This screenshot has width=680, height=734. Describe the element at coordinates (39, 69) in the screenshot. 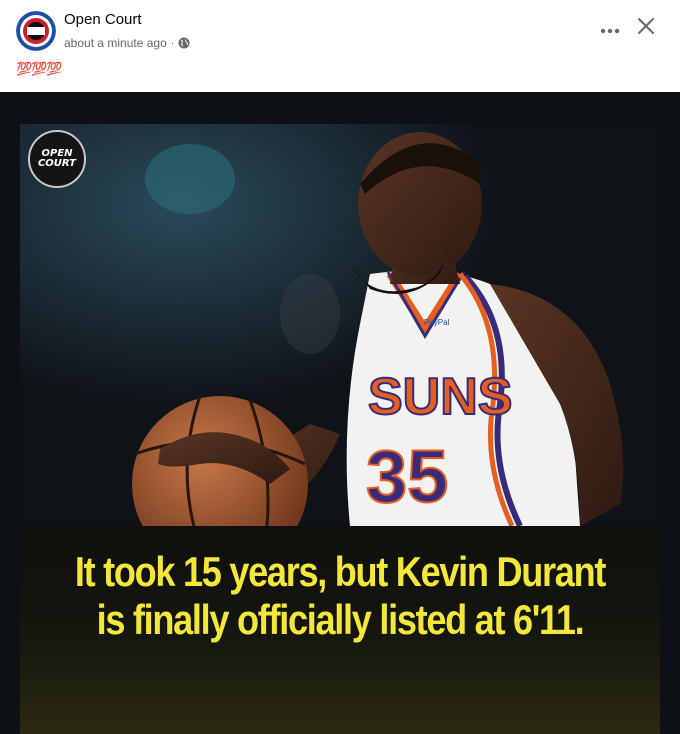

I see `post-caption: 💯💯💯` at that location.